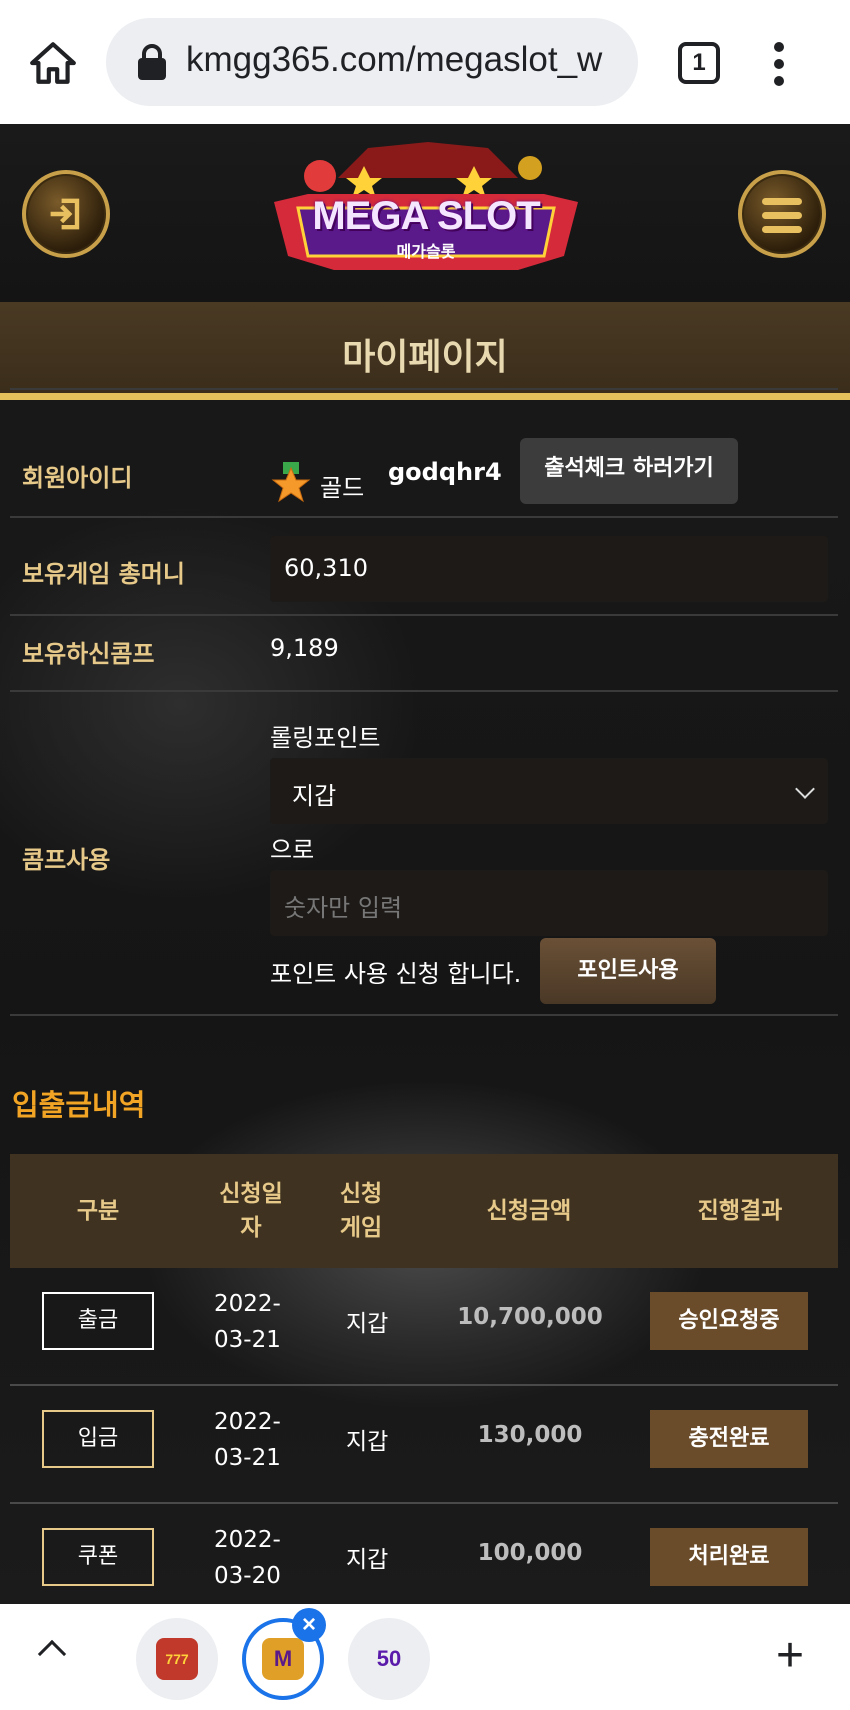 The image size is (850, 1710). Describe the element at coordinates (77, 478) in the screenshot. I see `member-id-label: 회원아이디` at that location.